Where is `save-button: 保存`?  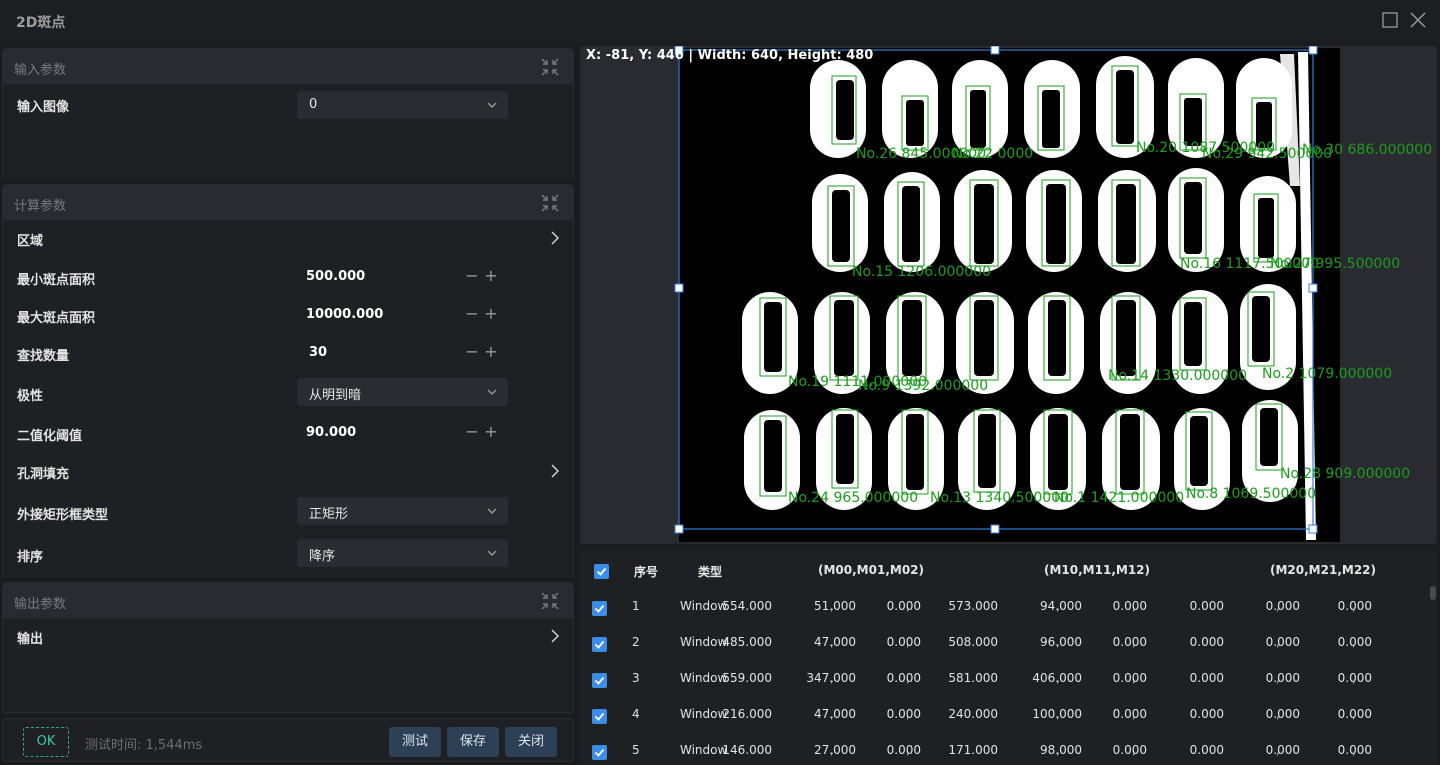
save-button: 保存 is located at coordinates (473, 742).